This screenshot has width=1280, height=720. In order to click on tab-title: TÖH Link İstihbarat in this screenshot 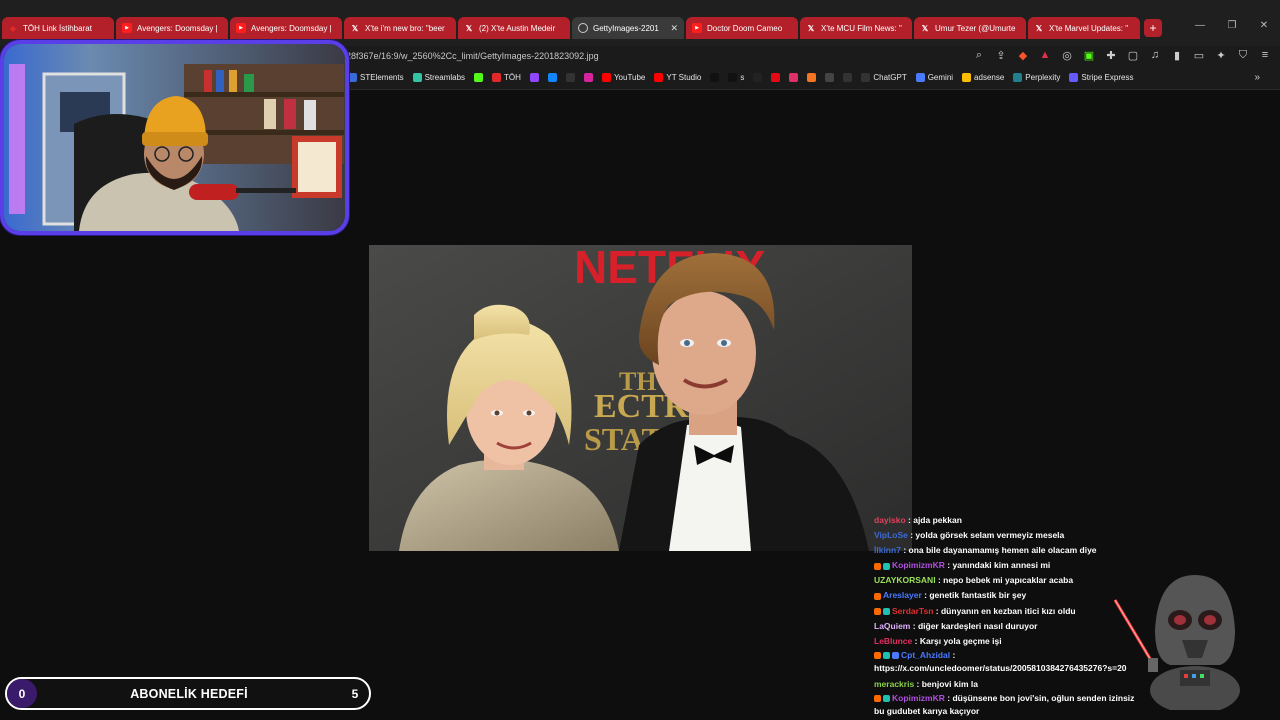, I will do `click(57, 28)`.